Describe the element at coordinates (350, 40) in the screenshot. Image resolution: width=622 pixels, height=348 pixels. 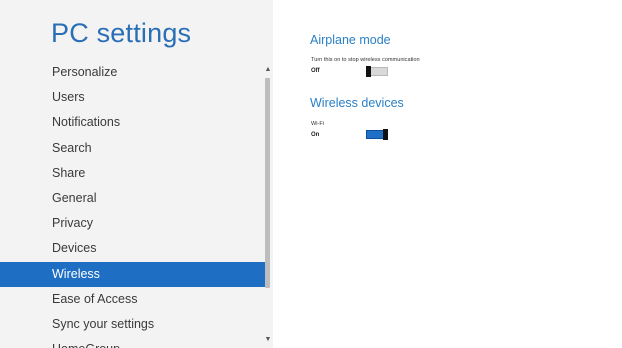
I see `airplane-mode-heading: Airplane mode` at that location.